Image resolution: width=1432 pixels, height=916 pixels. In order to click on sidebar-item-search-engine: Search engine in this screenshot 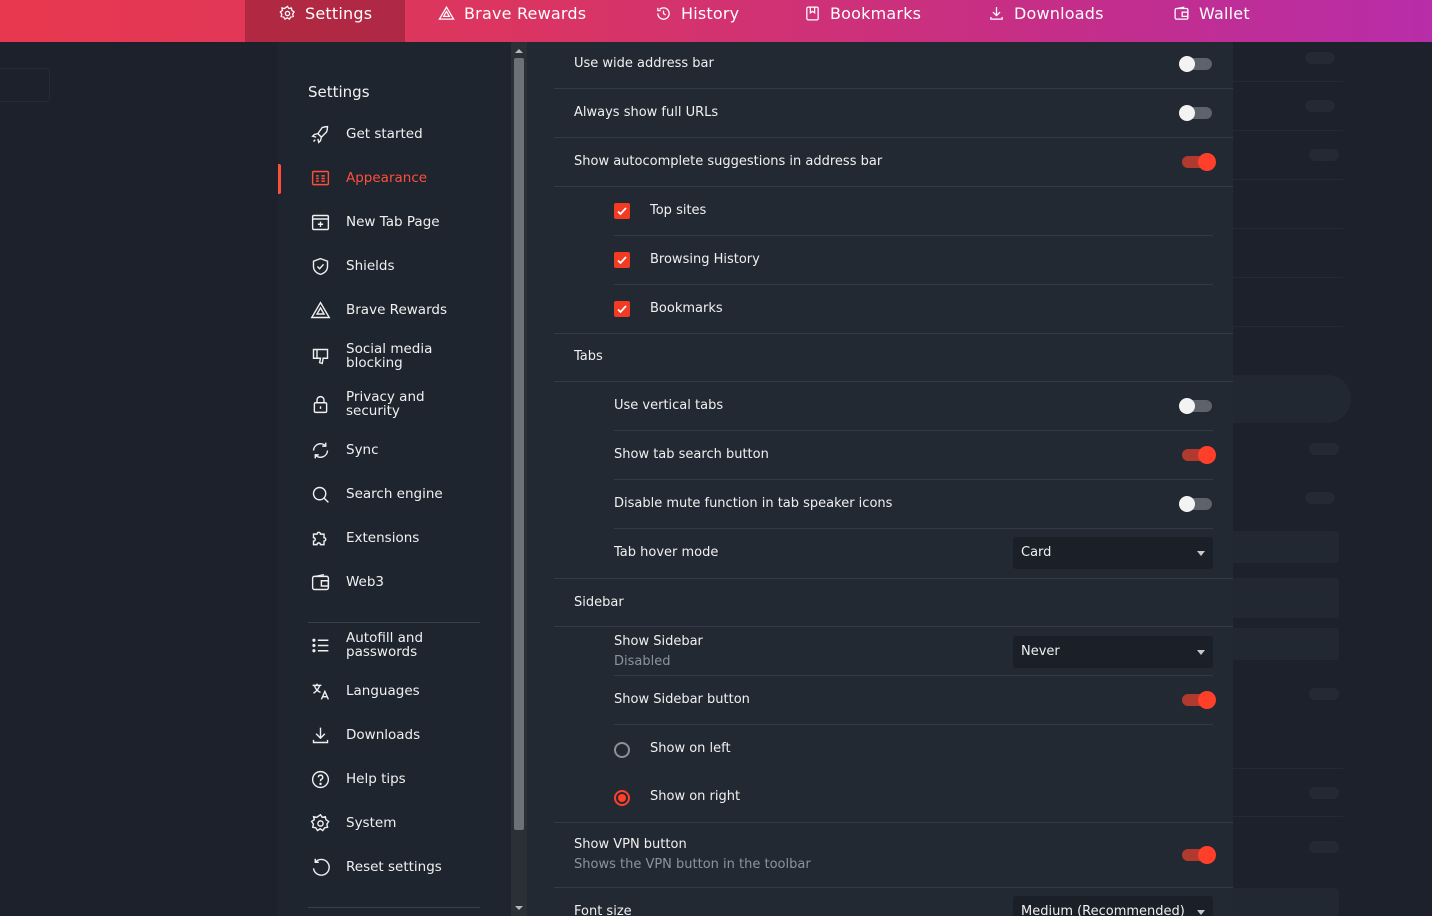, I will do `click(394, 494)`.